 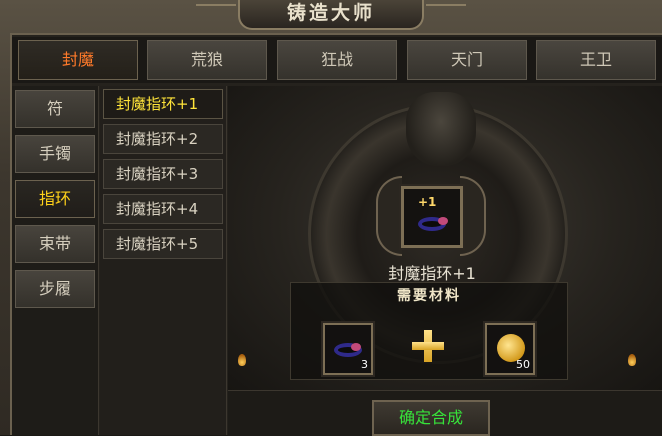 I want to click on materials-panel: 需要材料 3 50, so click(x=429, y=331).